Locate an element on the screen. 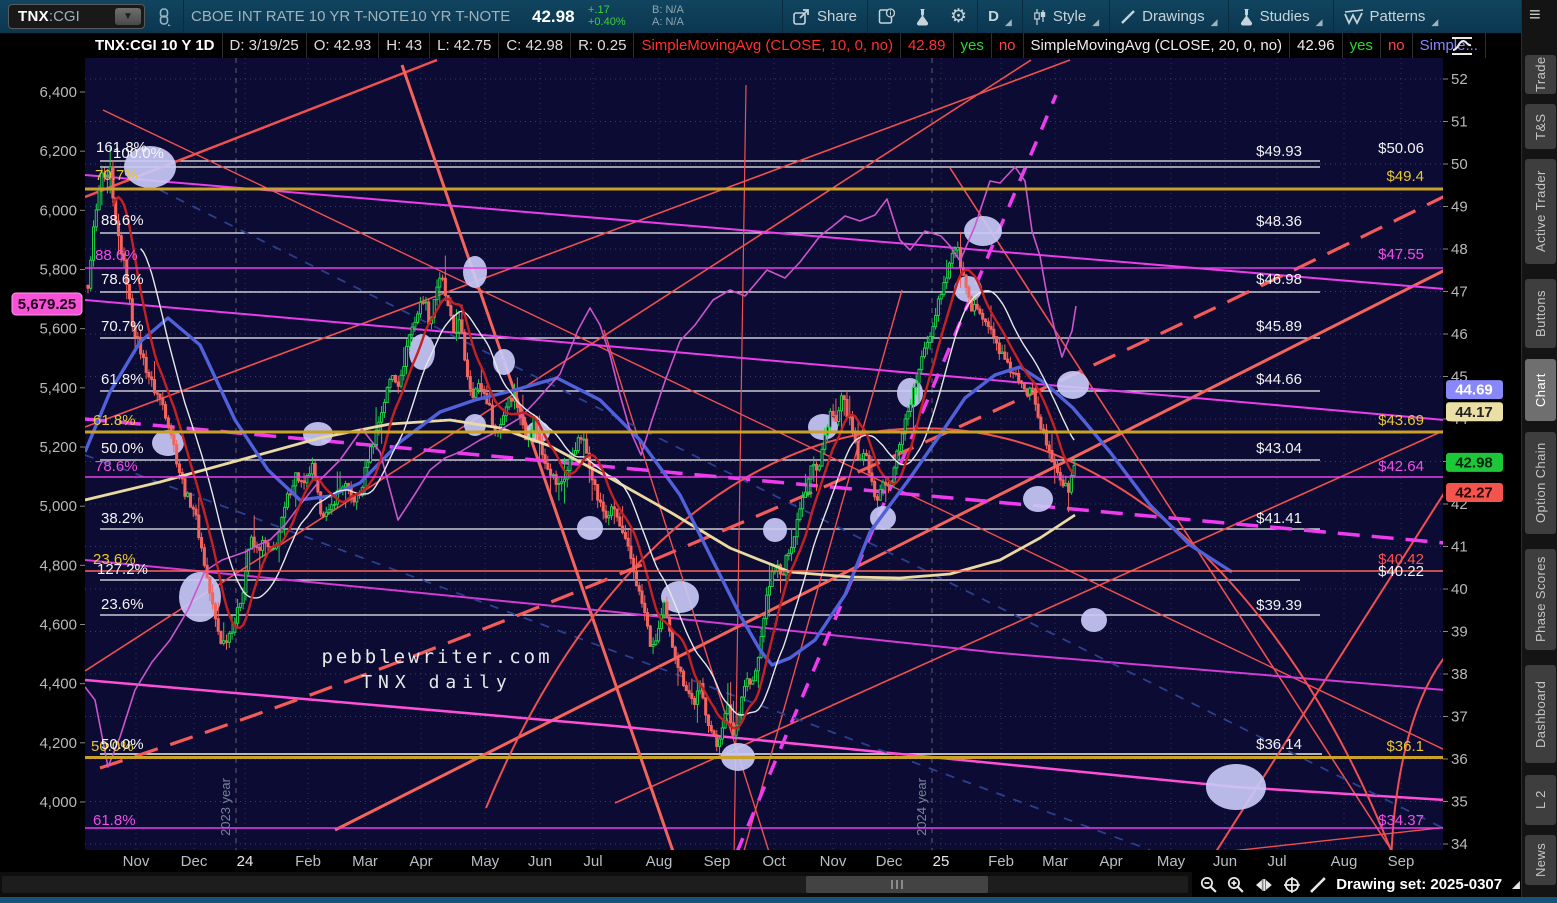 This screenshot has width=1557, height=903. sidebar-tab-t-s: T&S is located at coordinates (1540, 126).